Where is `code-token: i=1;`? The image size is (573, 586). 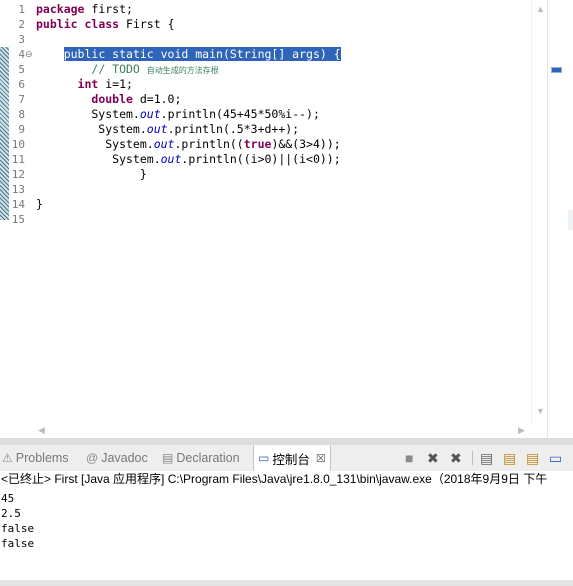
code-token: i=1; is located at coordinates (115, 84).